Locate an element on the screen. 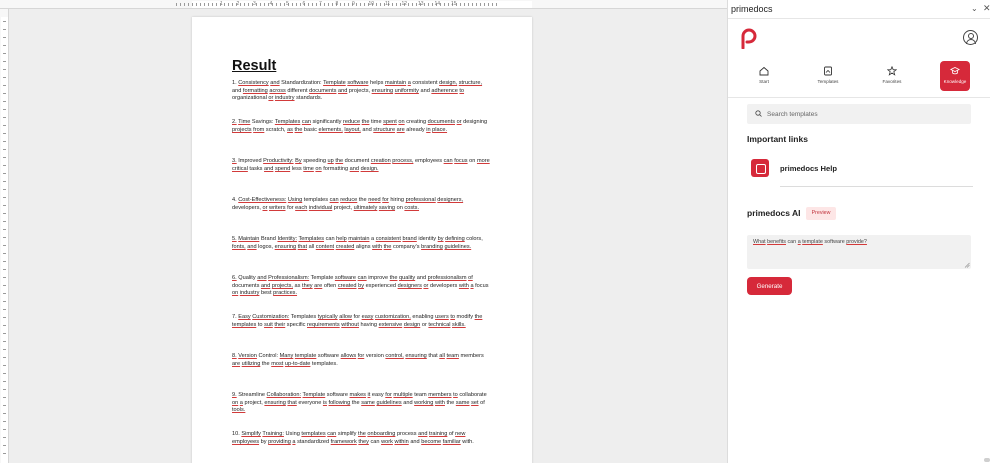 The height and width of the screenshot is (463, 990). search-box is located at coordinates (859, 114).